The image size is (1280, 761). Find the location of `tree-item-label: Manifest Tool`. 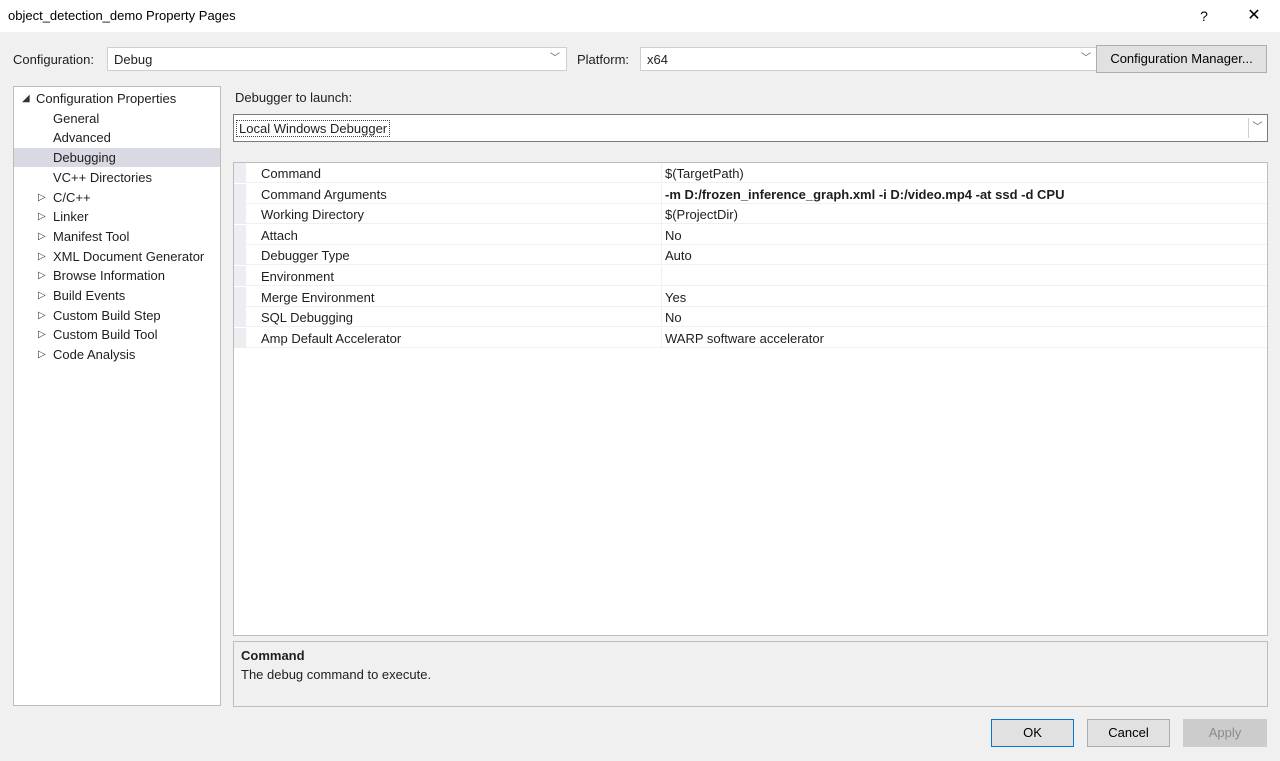

tree-item-label: Manifest Tool is located at coordinates (91, 236).